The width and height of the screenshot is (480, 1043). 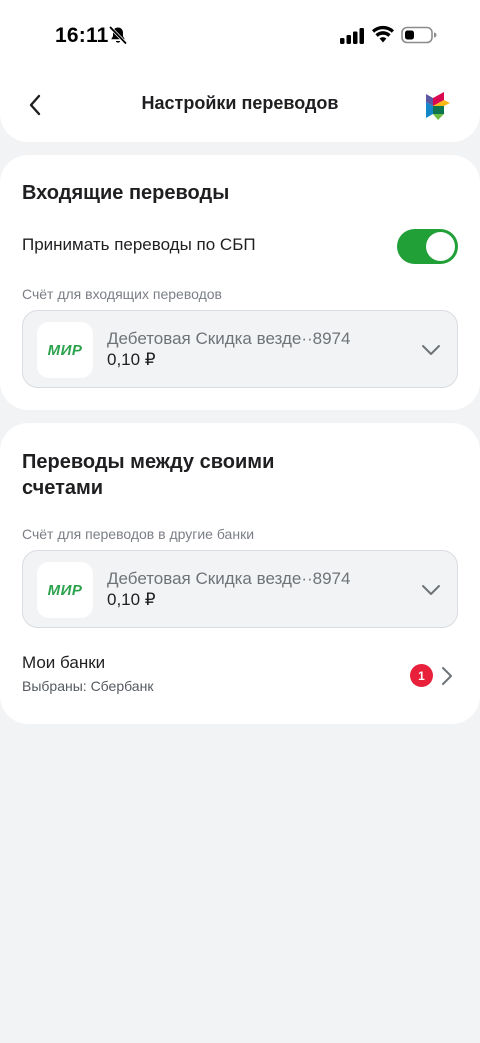 I want to click on sbp-toggle-label: Принимать переводы по СБП, so click(x=139, y=244).